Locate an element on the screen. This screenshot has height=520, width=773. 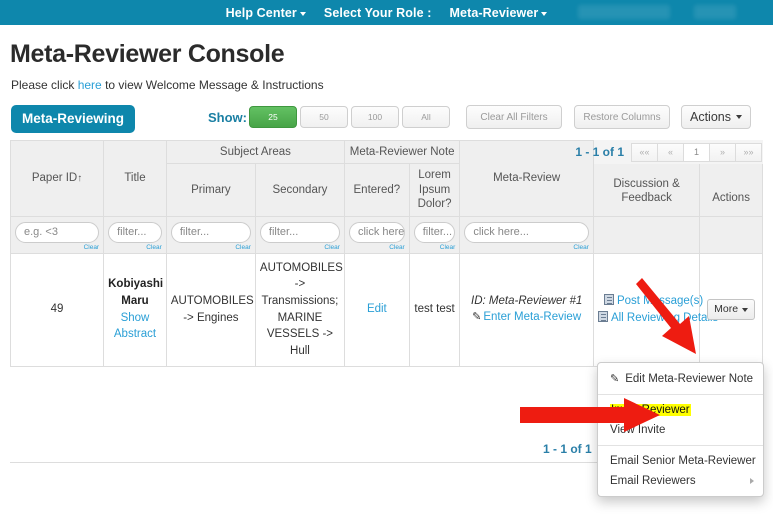
edit-note-link: Edit is located at coordinates (377, 309).